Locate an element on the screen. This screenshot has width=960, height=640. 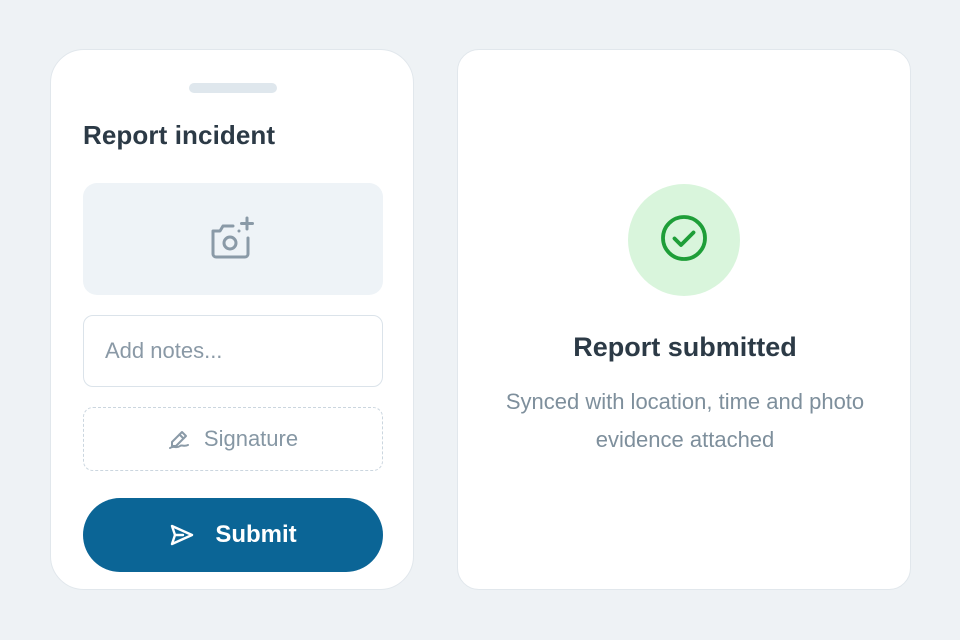
form-title: Report incident is located at coordinates (179, 135).